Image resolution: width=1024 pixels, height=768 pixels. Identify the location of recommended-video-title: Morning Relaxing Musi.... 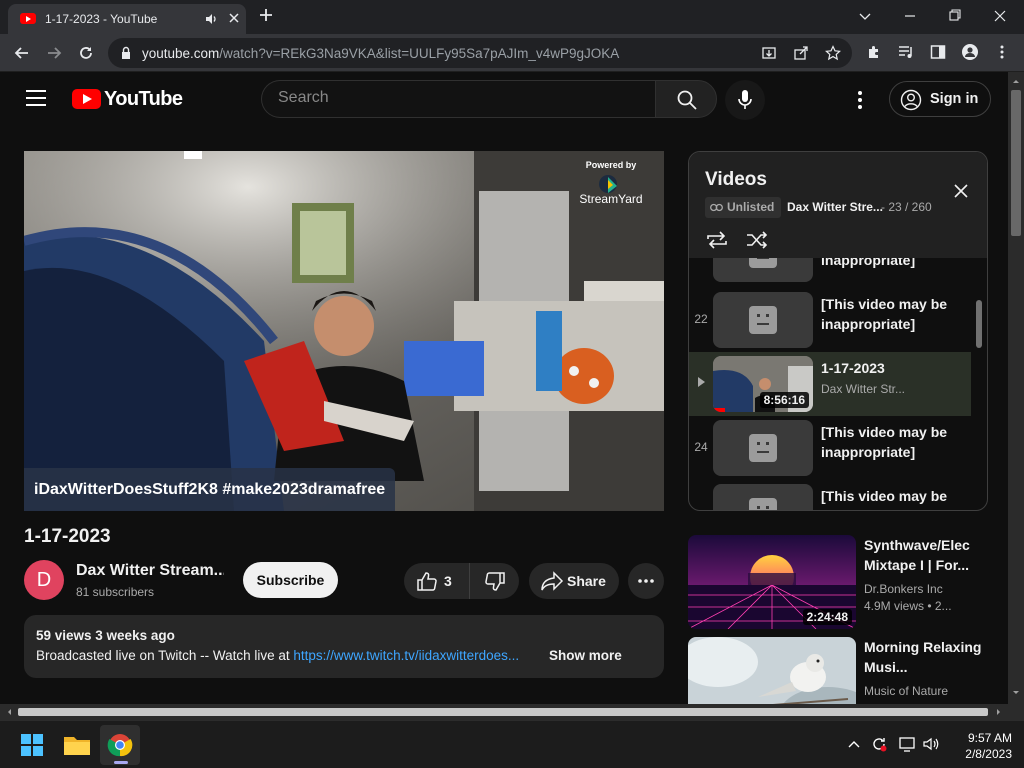
(924, 657).